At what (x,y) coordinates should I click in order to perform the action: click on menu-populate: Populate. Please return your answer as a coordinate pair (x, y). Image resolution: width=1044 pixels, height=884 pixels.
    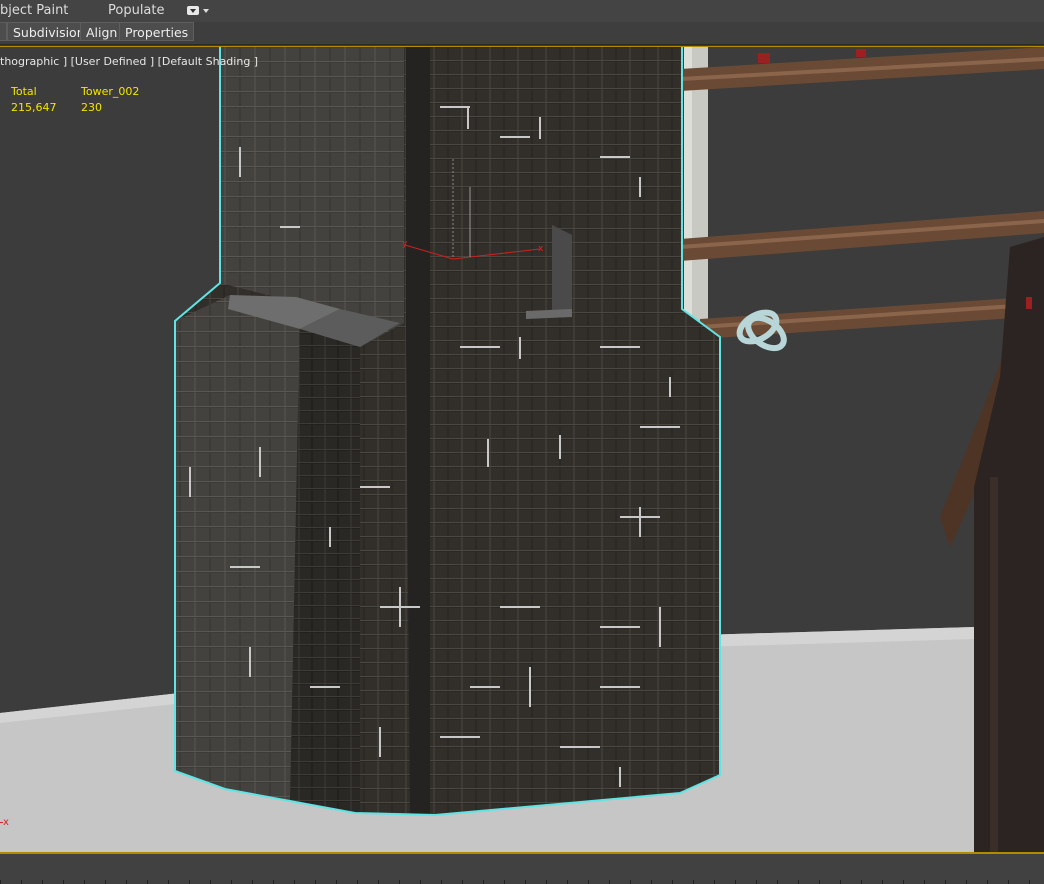
    Looking at the image, I should click on (136, 10).